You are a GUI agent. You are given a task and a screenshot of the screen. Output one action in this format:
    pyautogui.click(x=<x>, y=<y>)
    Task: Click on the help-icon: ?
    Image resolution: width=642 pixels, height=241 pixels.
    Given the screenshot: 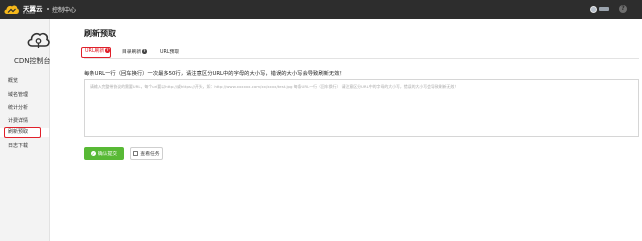 What is the action you would take?
    pyautogui.click(x=623, y=9)
    